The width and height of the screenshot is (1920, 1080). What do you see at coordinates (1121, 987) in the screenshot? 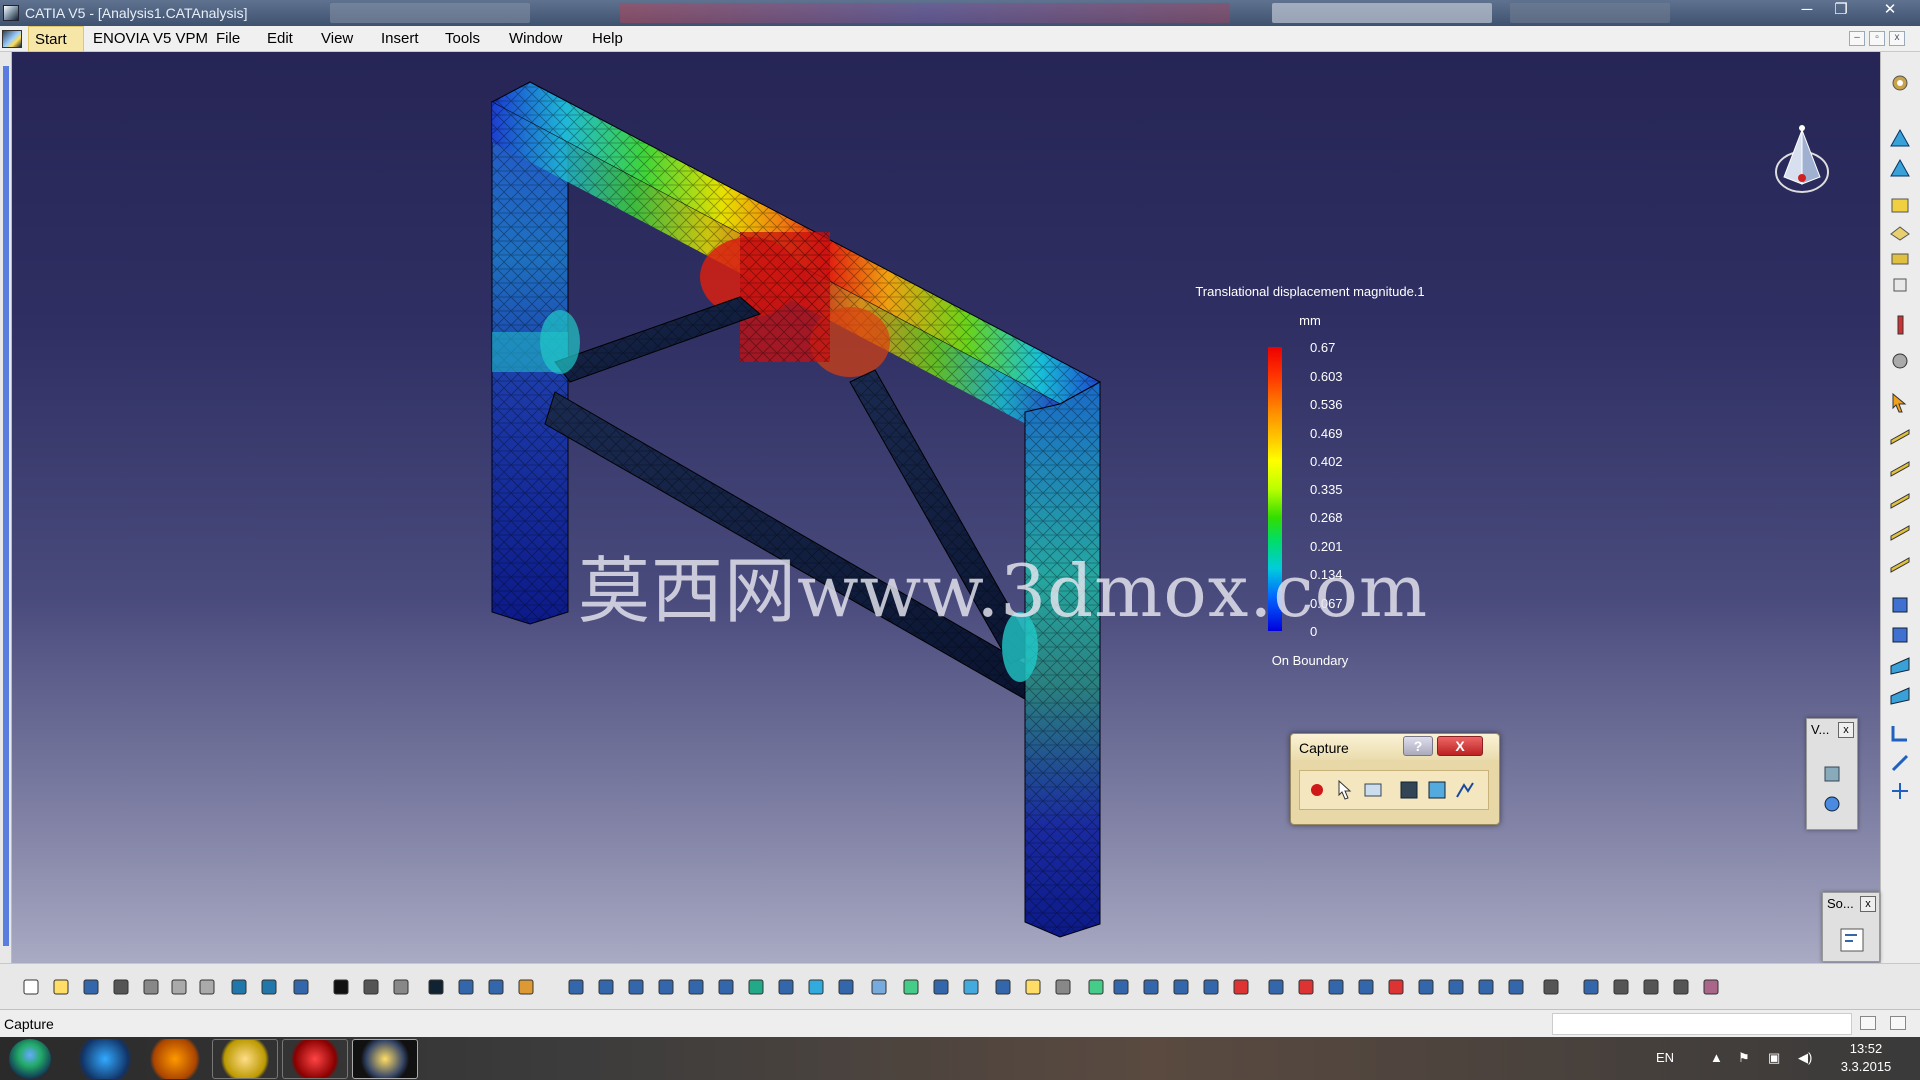
I see `mesh-icon` at bounding box center [1121, 987].